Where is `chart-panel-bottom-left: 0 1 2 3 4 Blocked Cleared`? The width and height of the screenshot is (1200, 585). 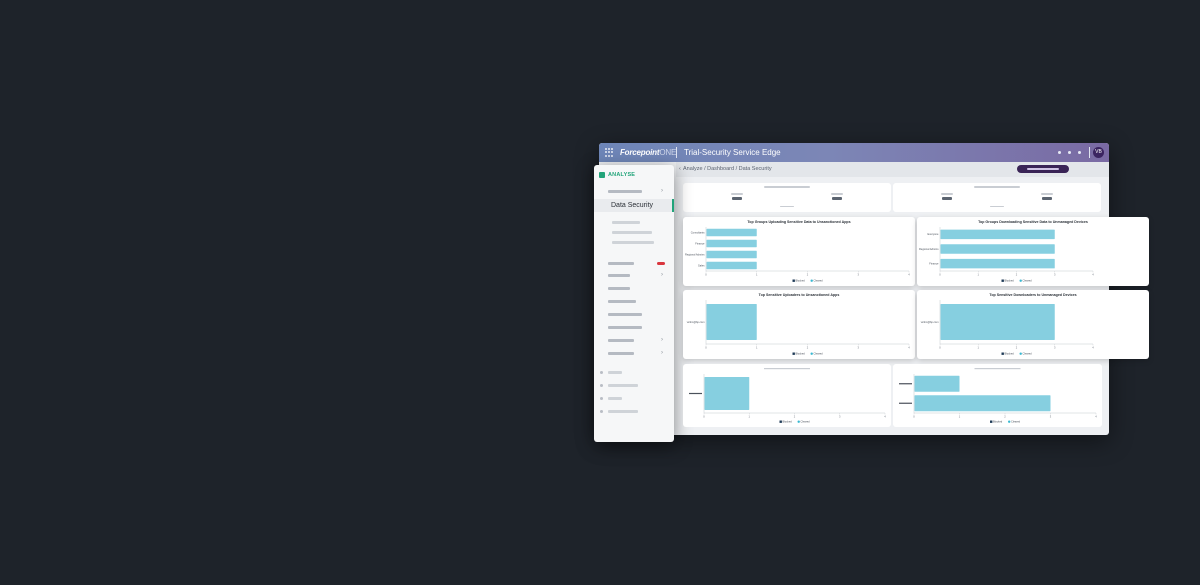 chart-panel-bottom-left: 0 1 2 3 4 Blocked Cleared is located at coordinates (787, 395).